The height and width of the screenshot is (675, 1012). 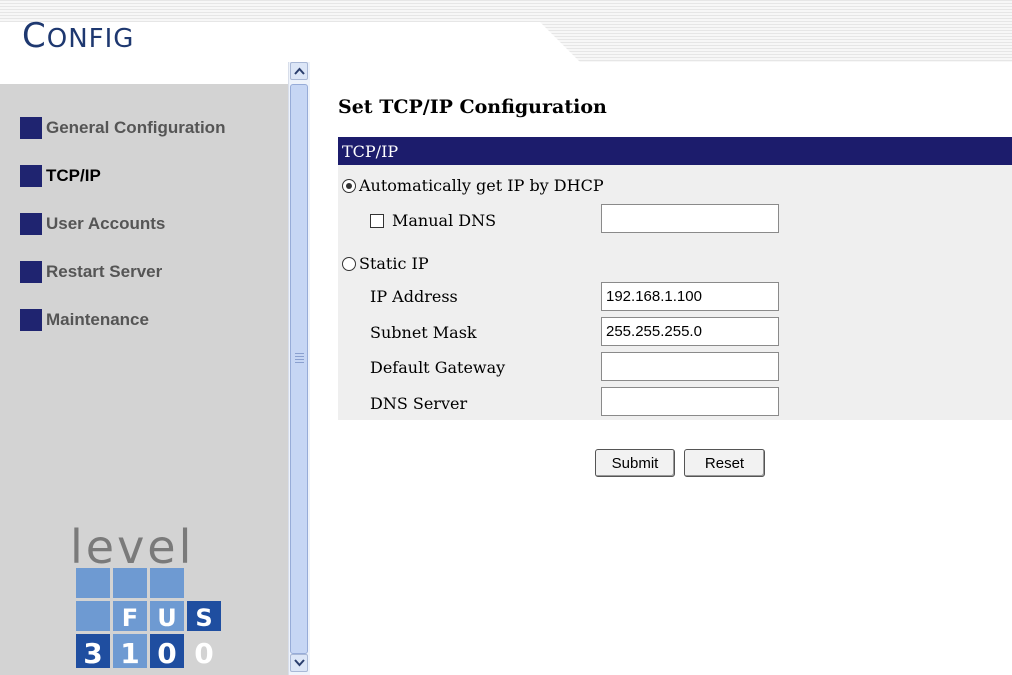 What do you see at coordinates (136, 127) in the screenshot?
I see `sidebar-item-label: General Configuration` at bounding box center [136, 127].